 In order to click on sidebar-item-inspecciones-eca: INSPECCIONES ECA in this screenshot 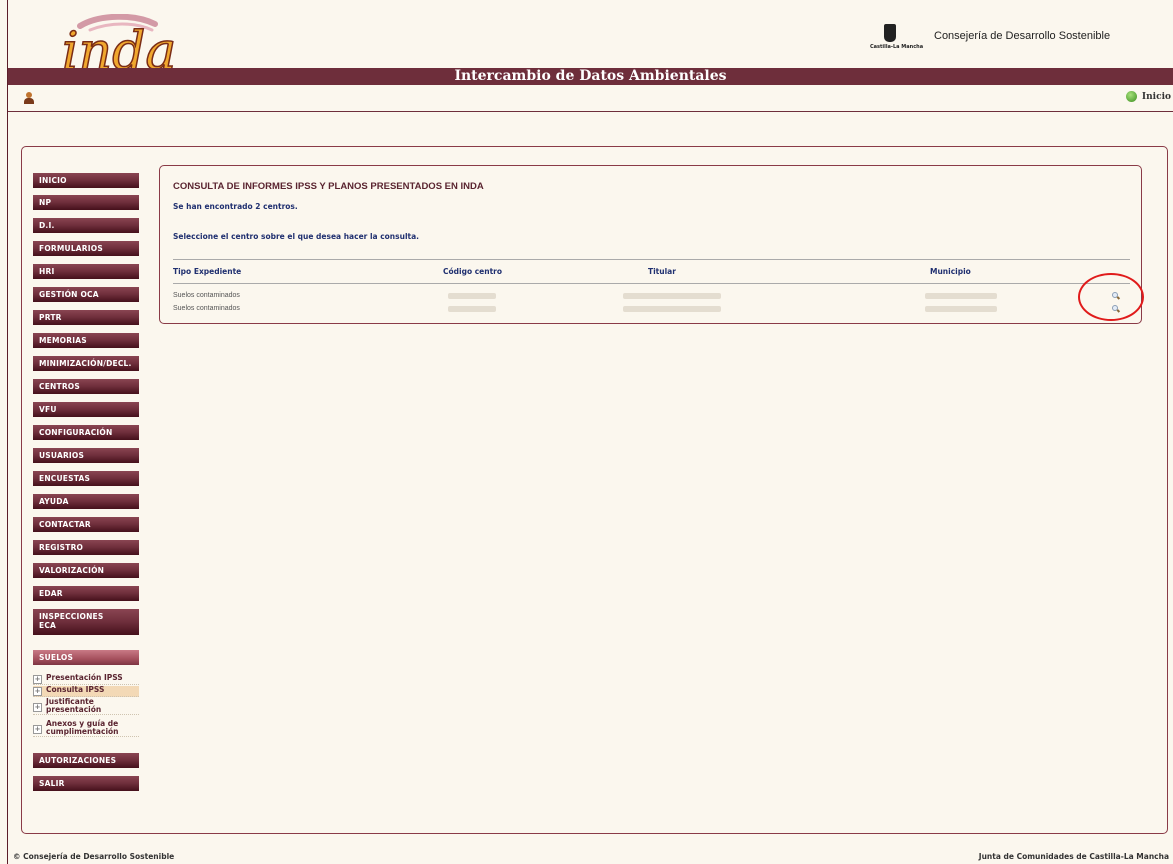, I will do `click(86, 622)`.